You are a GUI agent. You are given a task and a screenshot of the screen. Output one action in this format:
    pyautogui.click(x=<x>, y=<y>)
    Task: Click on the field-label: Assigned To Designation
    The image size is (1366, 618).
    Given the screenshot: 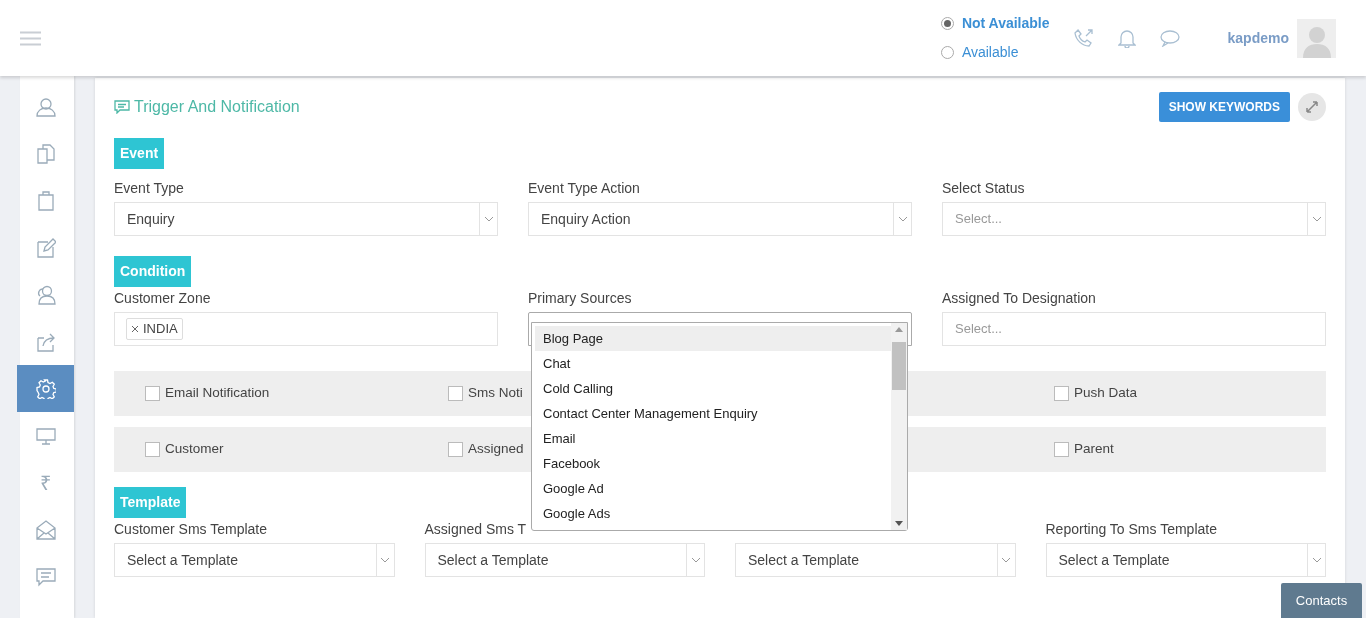 What is the action you would take?
    pyautogui.click(x=1019, y=297)
    